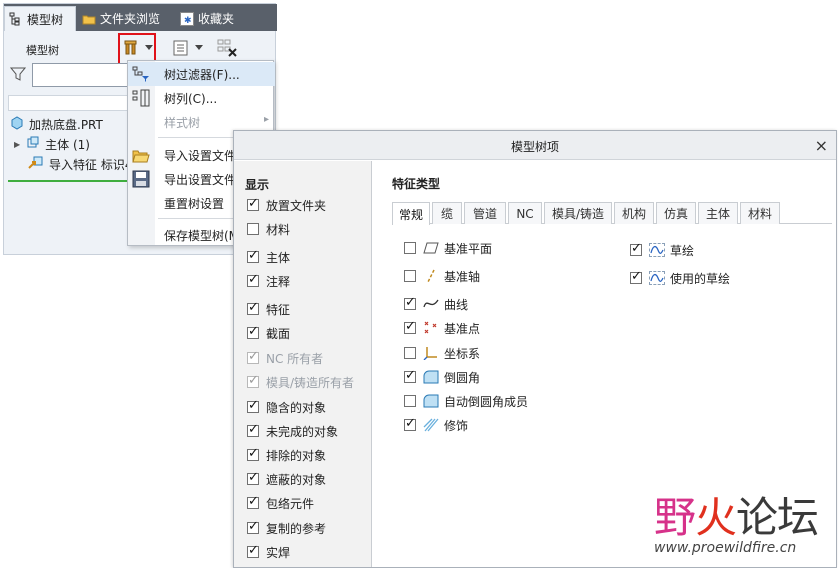 This screenshot has height=568, width=839. What do you see at coordinates (456, 425) in the screenshot?
I see `option-label: 修饰` at bounding box center [456, 425].